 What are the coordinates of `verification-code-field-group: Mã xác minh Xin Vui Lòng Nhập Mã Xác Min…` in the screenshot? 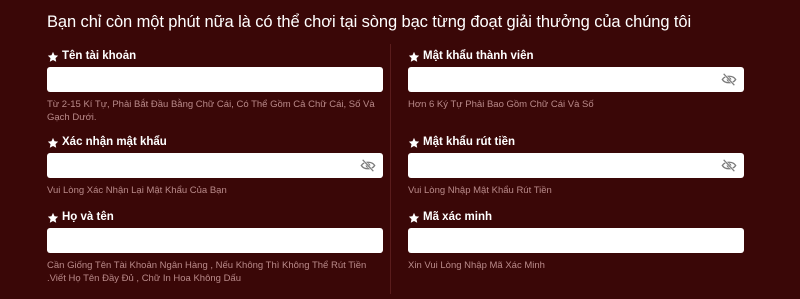 It's located at (576, 241).